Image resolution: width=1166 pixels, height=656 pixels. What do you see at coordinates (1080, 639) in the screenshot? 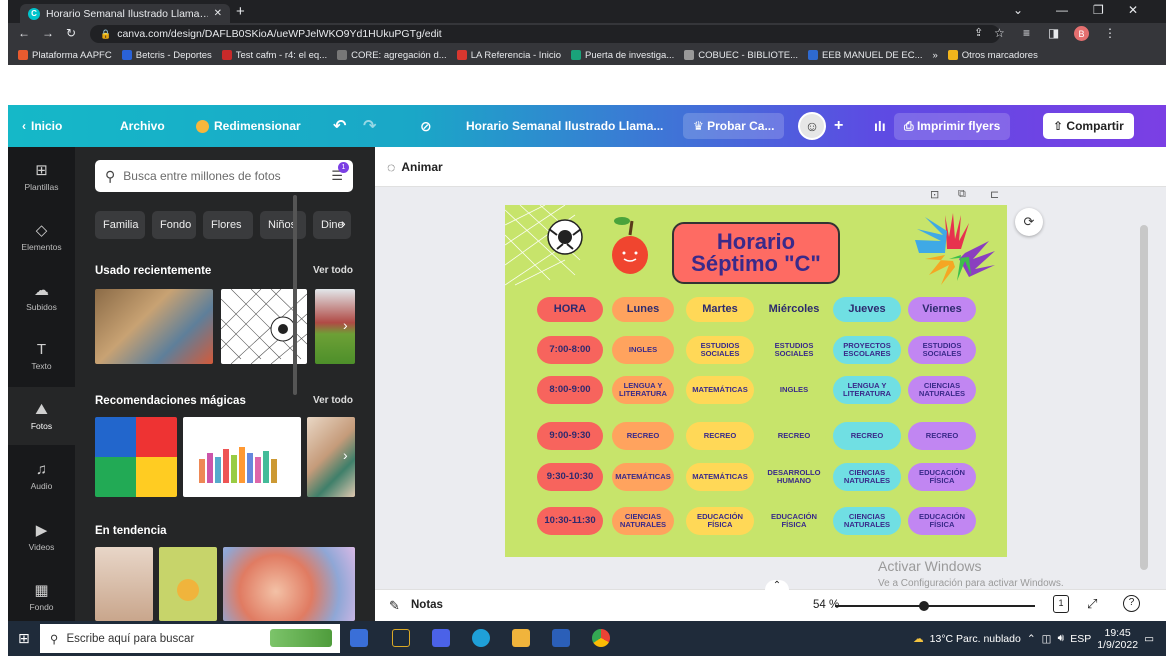
I see `language-indicator: ESP` at bounding box center [1080, 639].